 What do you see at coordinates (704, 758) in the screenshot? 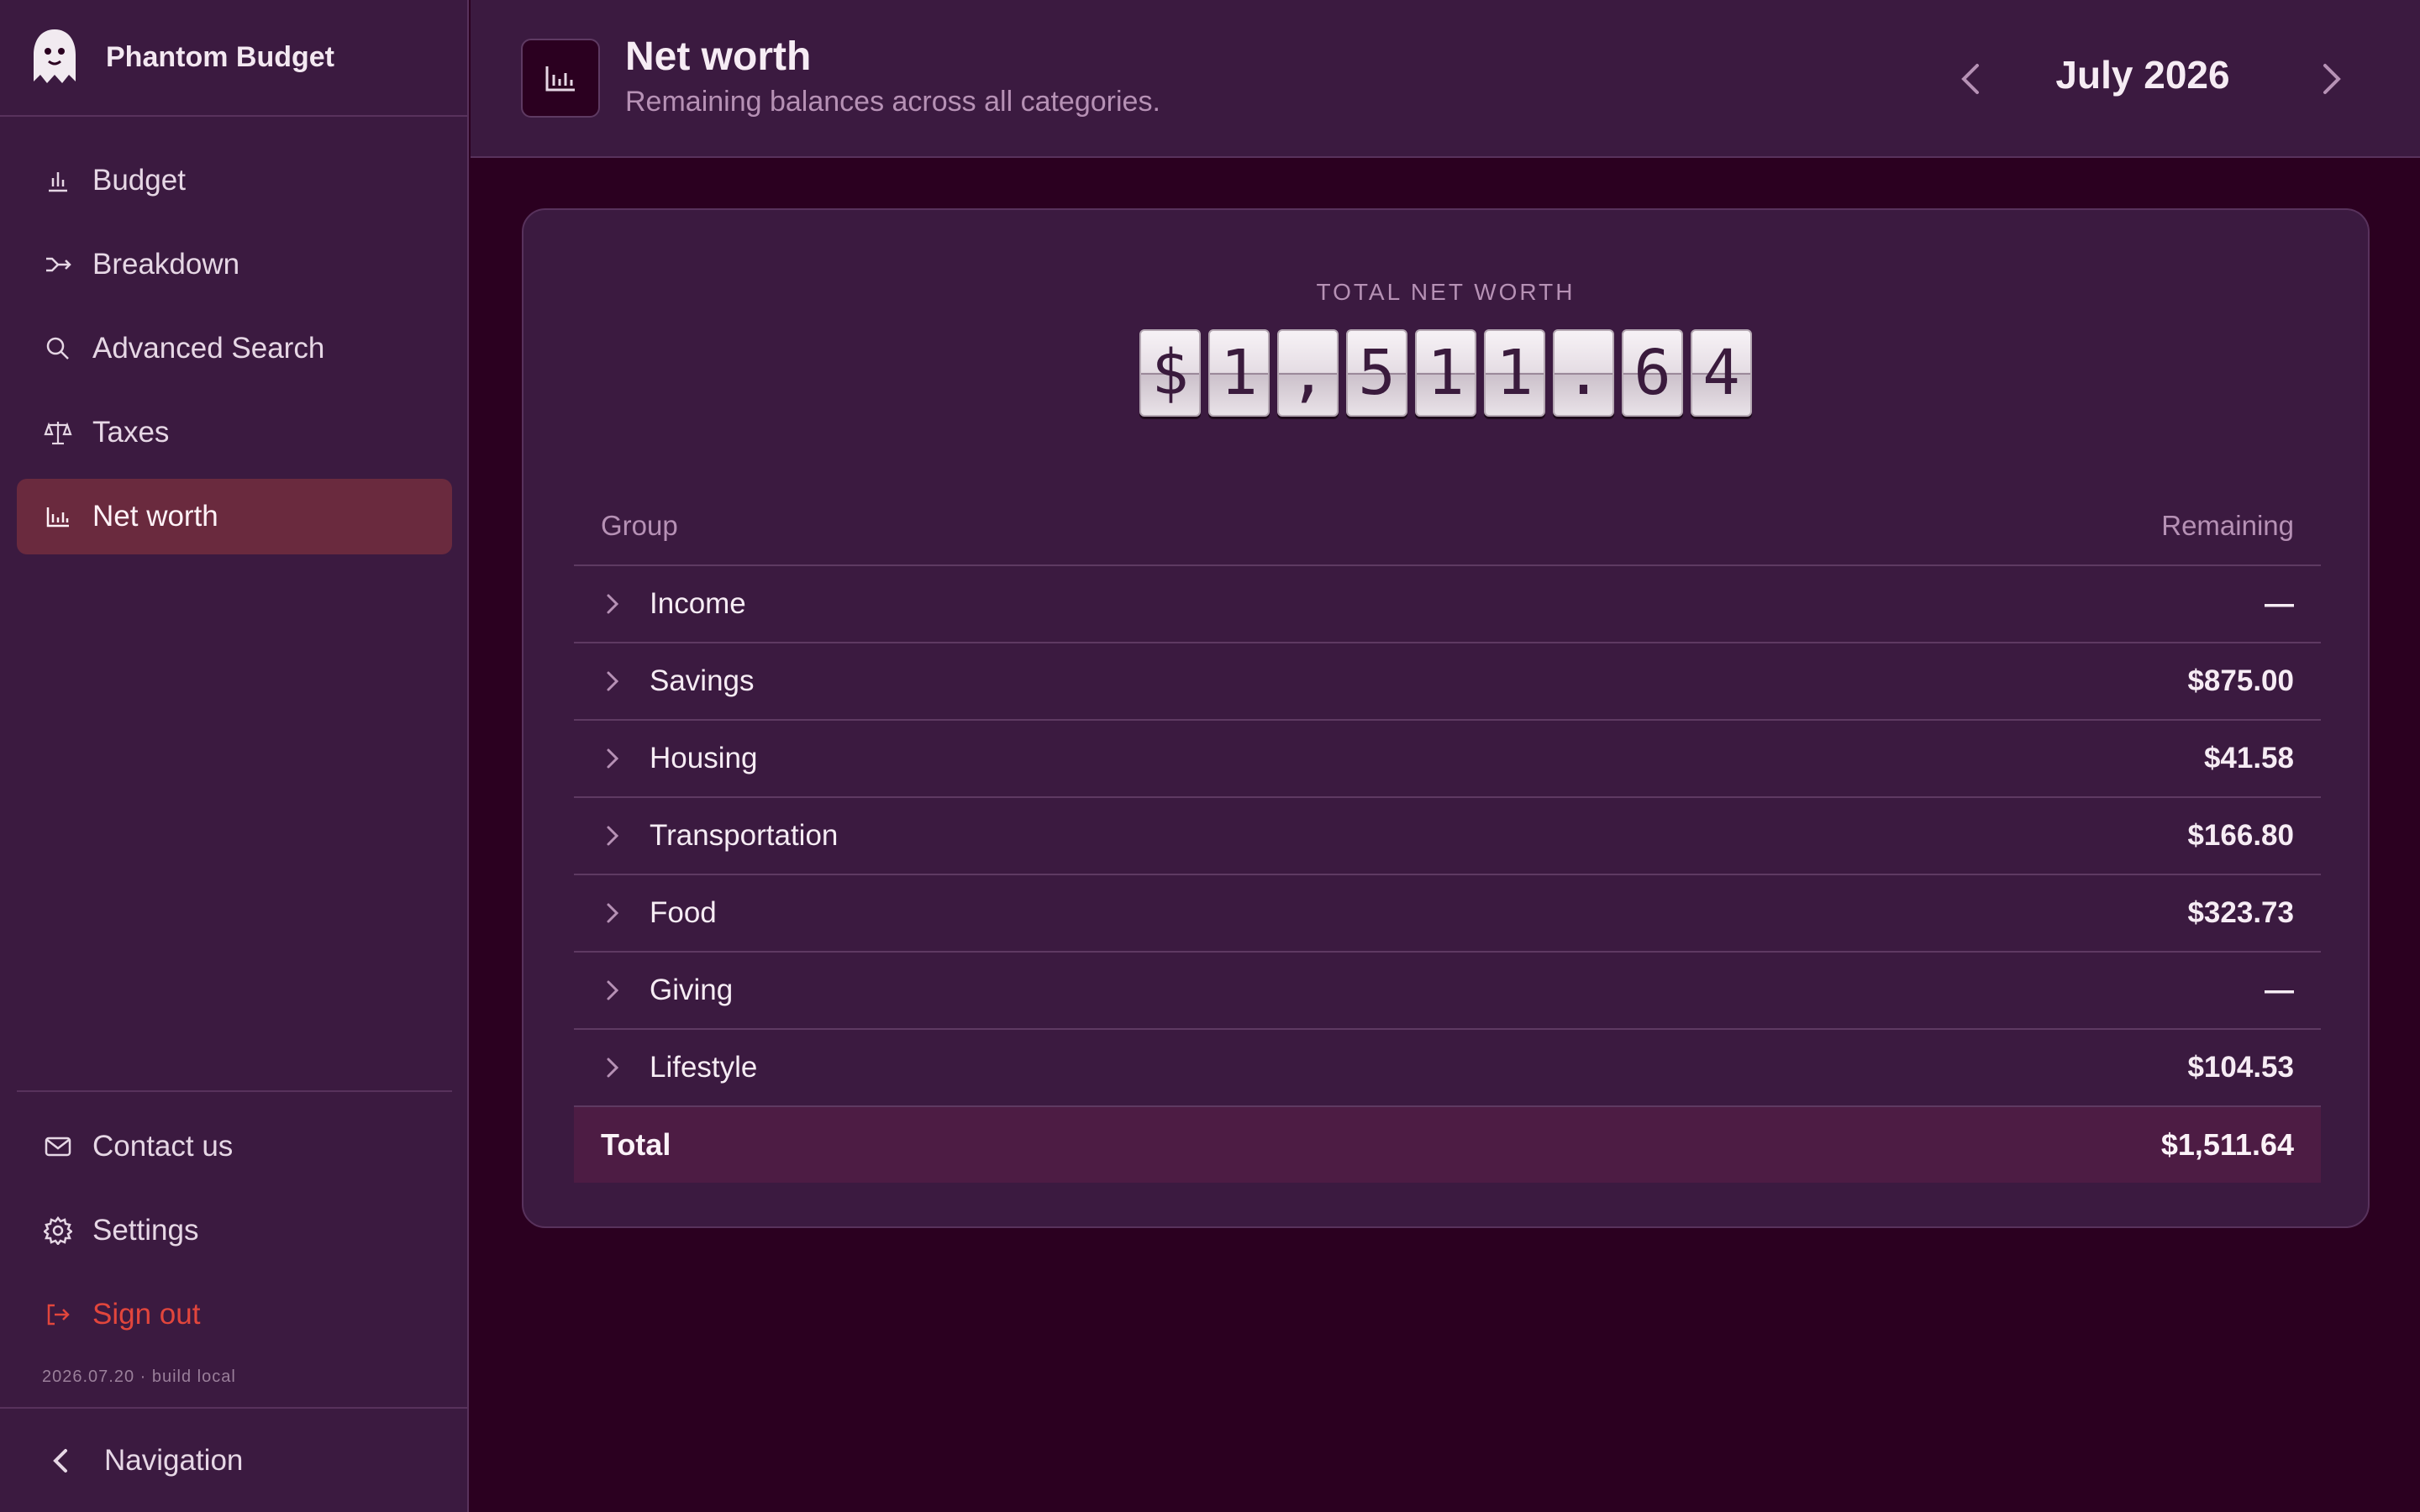
I see `row-group-label: Housing` at bounding box center [704, 758].